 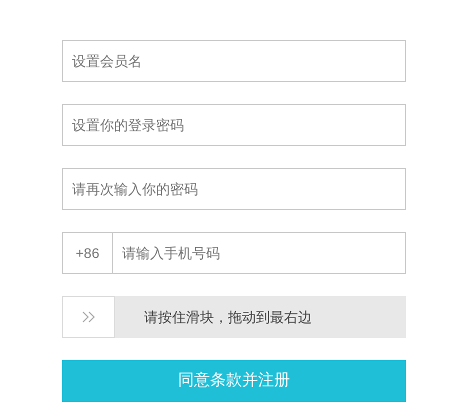 What do you see at coordinates (234, 381) in the screenshot?
I see `register-button: 同意条款并注册` at bounding box center [234, 381].